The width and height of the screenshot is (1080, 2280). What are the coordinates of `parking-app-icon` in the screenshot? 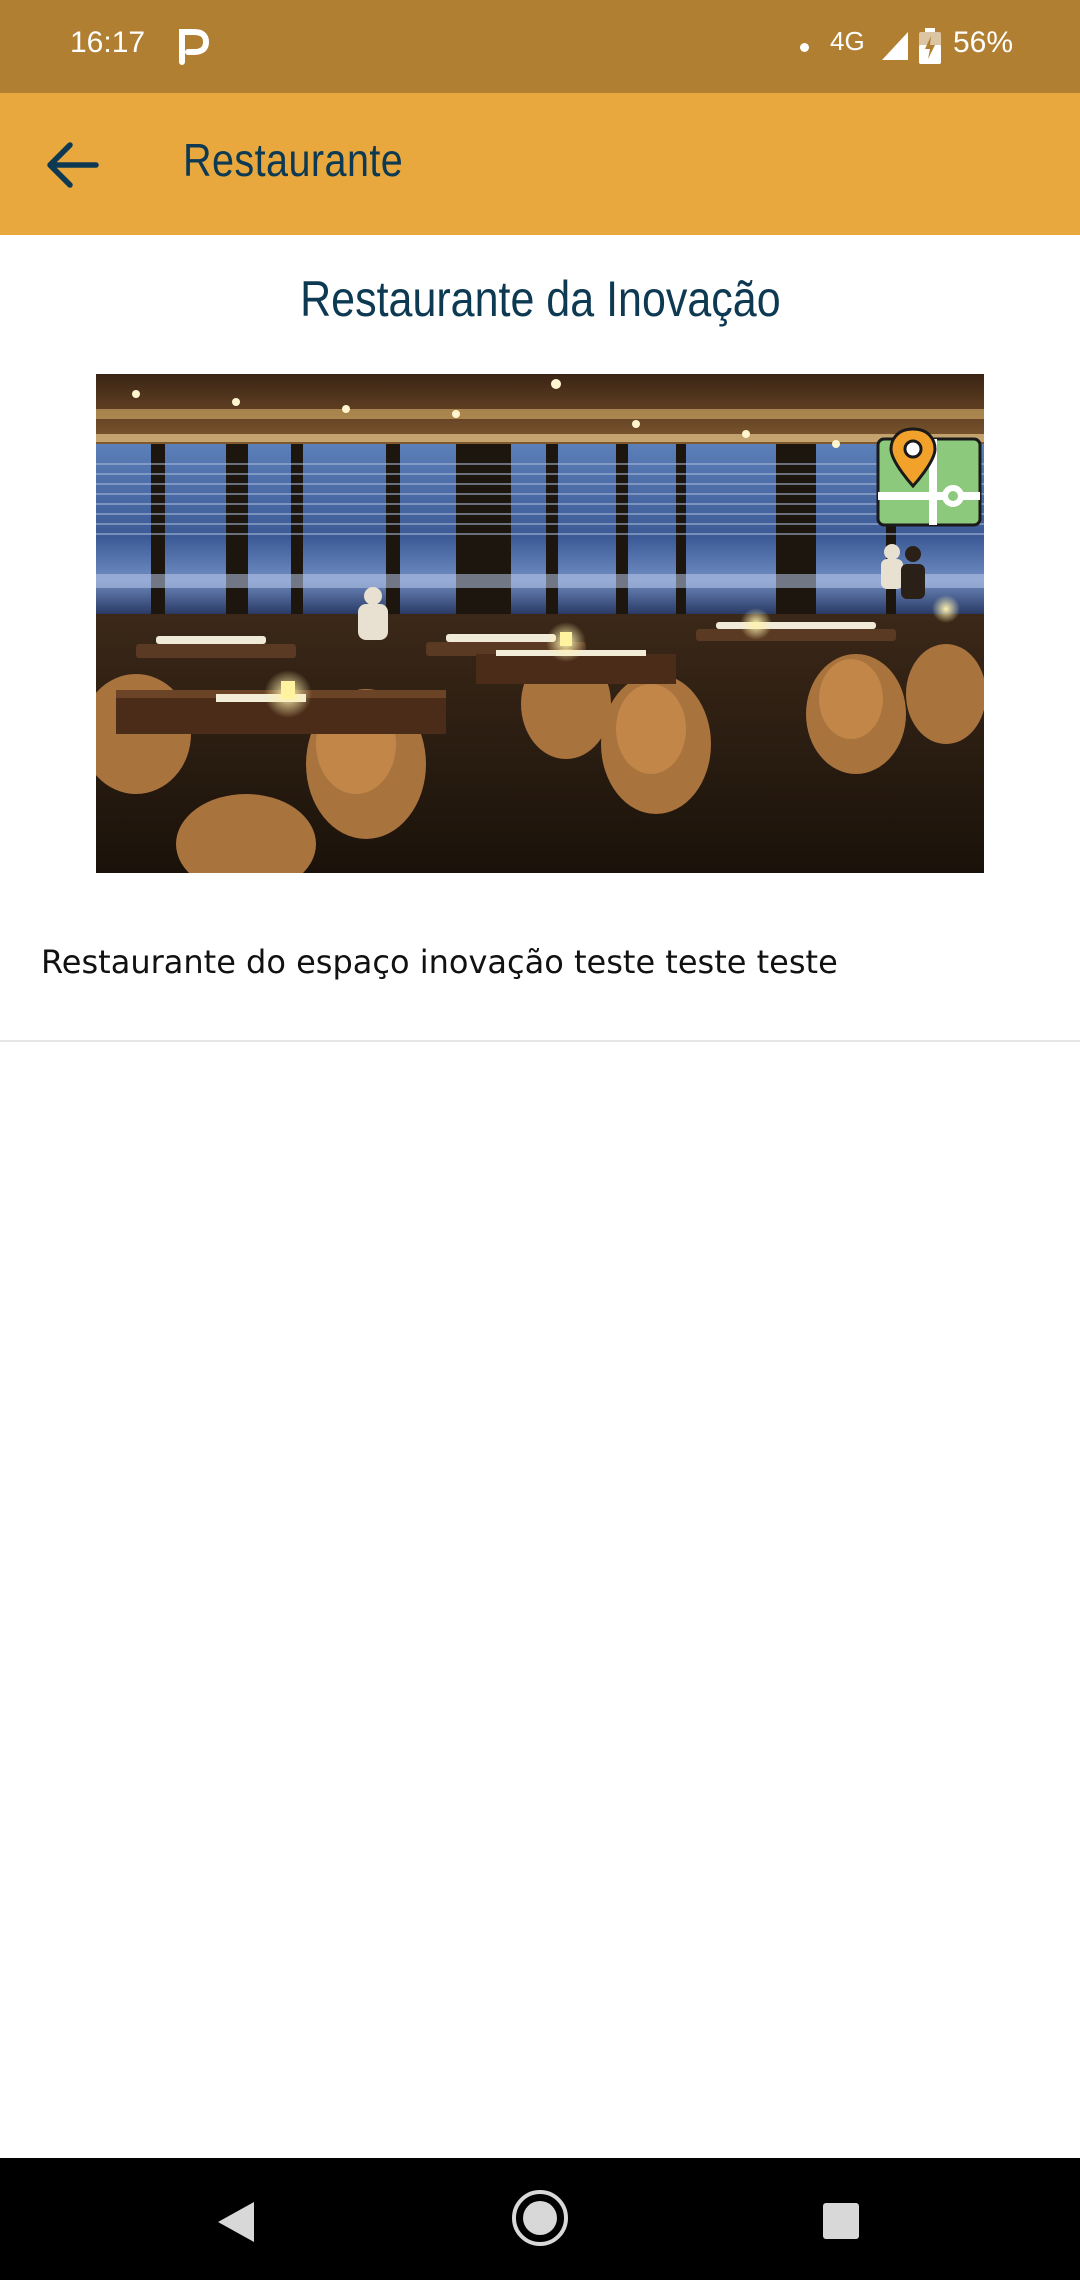 It's located at (194, 47).